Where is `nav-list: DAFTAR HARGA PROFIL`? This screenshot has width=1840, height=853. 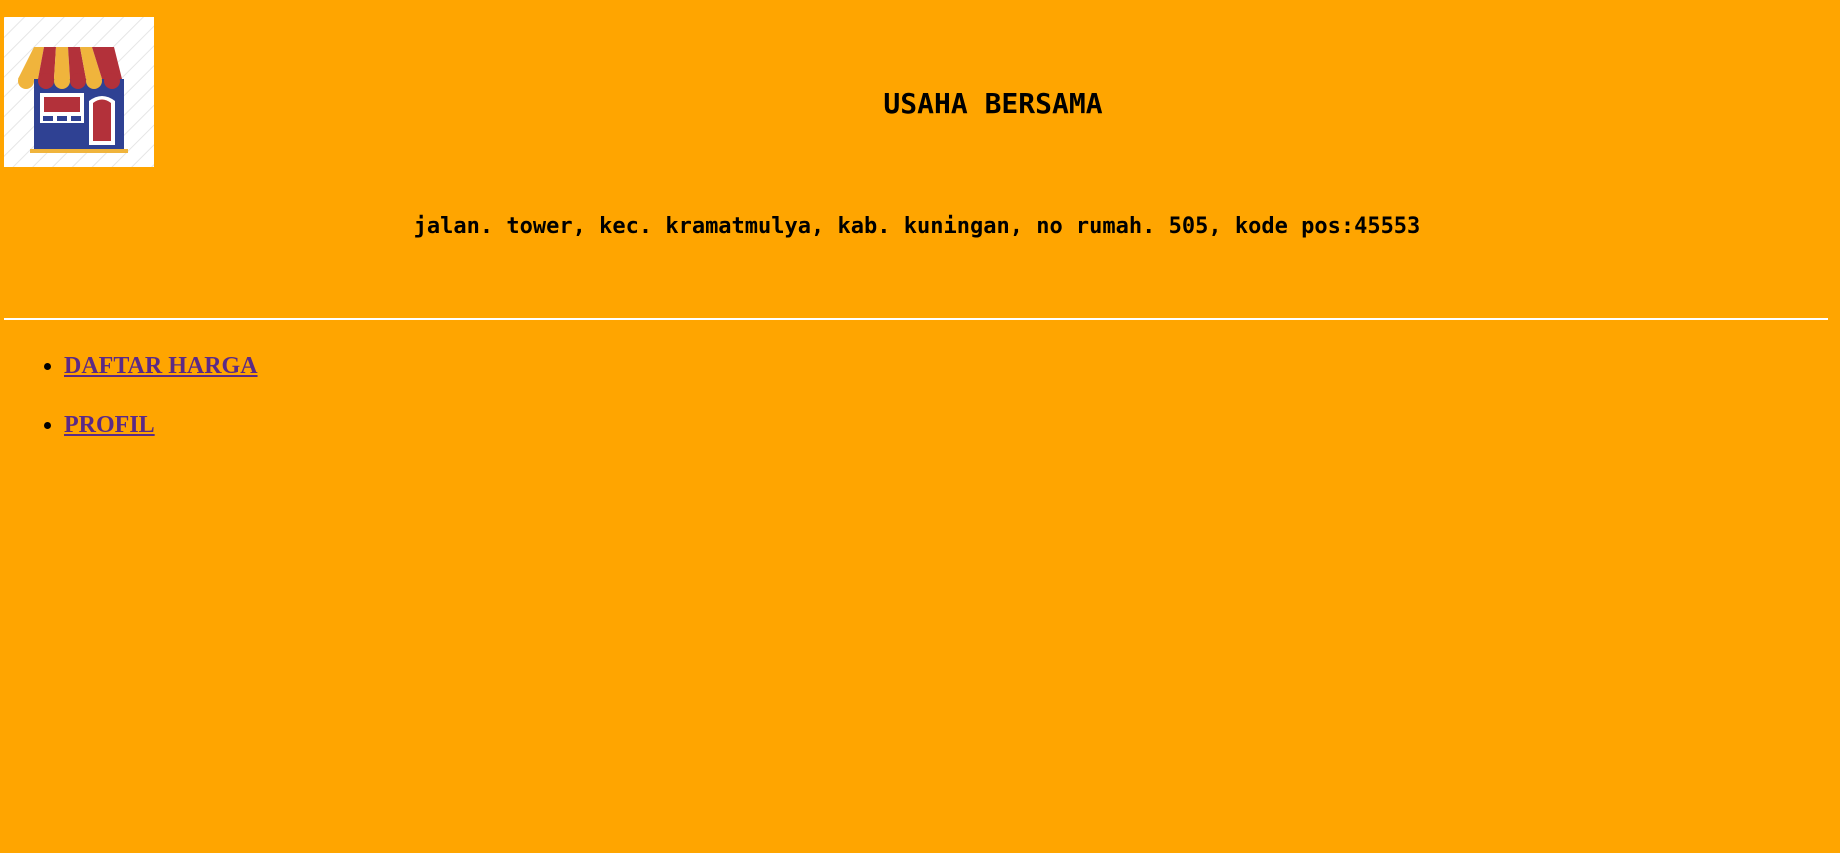
nav-list: DAFTAR HARGA PROFIL is located at coordinates (141, 407).